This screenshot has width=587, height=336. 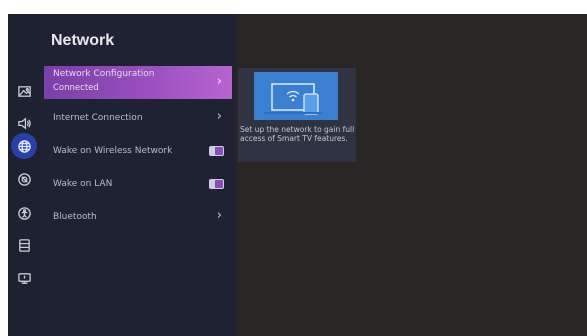 What do you see at coordinates (75, 217) in the screenshot?
I see `menu-item-label: Bluetooth` at bounding box center [75, 217].